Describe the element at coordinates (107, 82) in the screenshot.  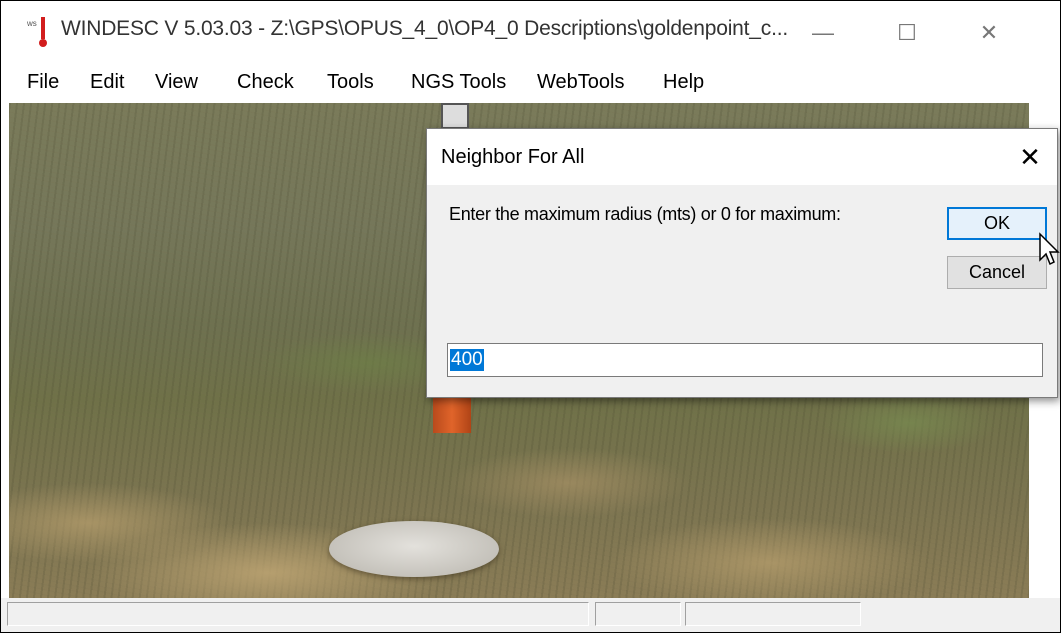
I see `menu-edit: Edit` at that location.